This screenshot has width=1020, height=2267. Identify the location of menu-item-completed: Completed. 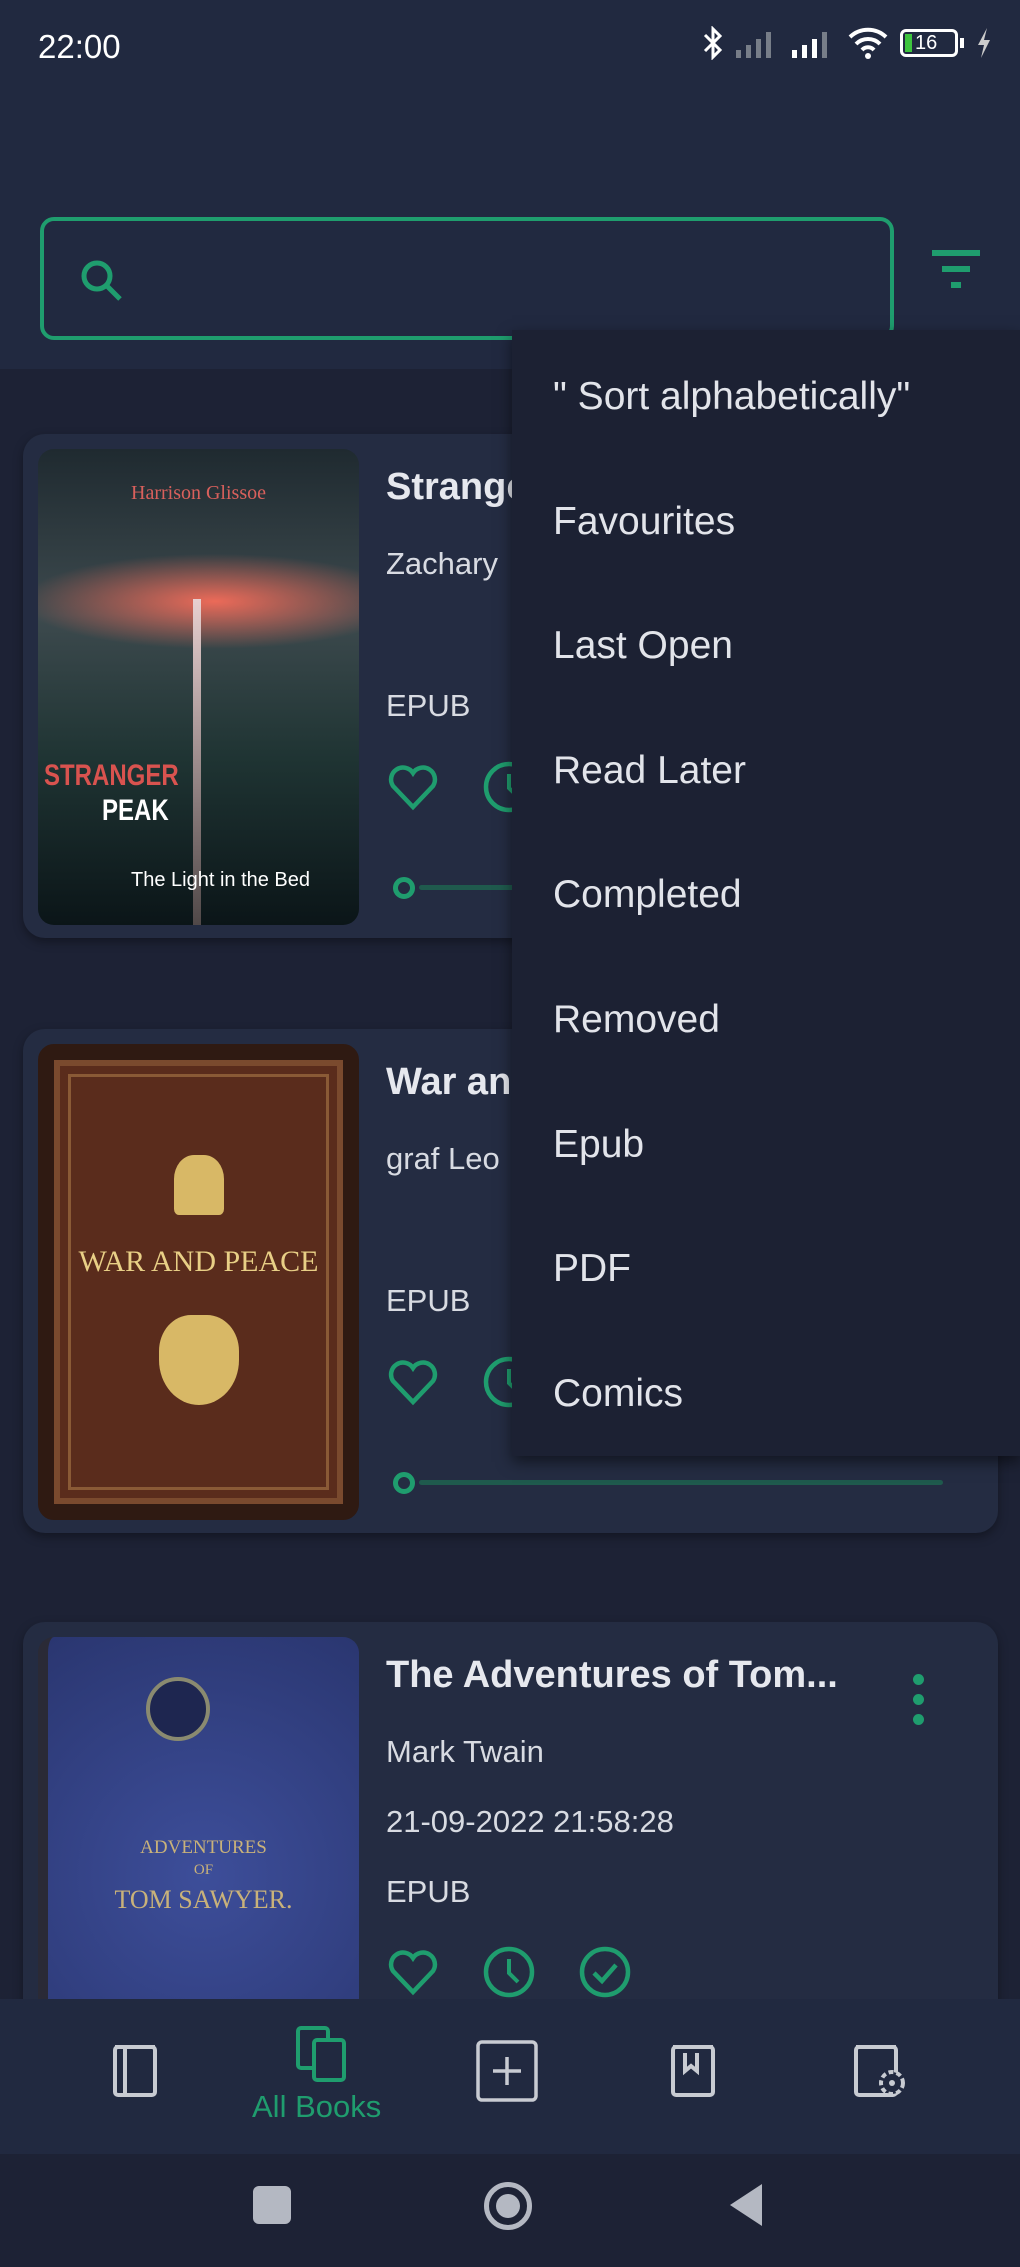
(647, 895).